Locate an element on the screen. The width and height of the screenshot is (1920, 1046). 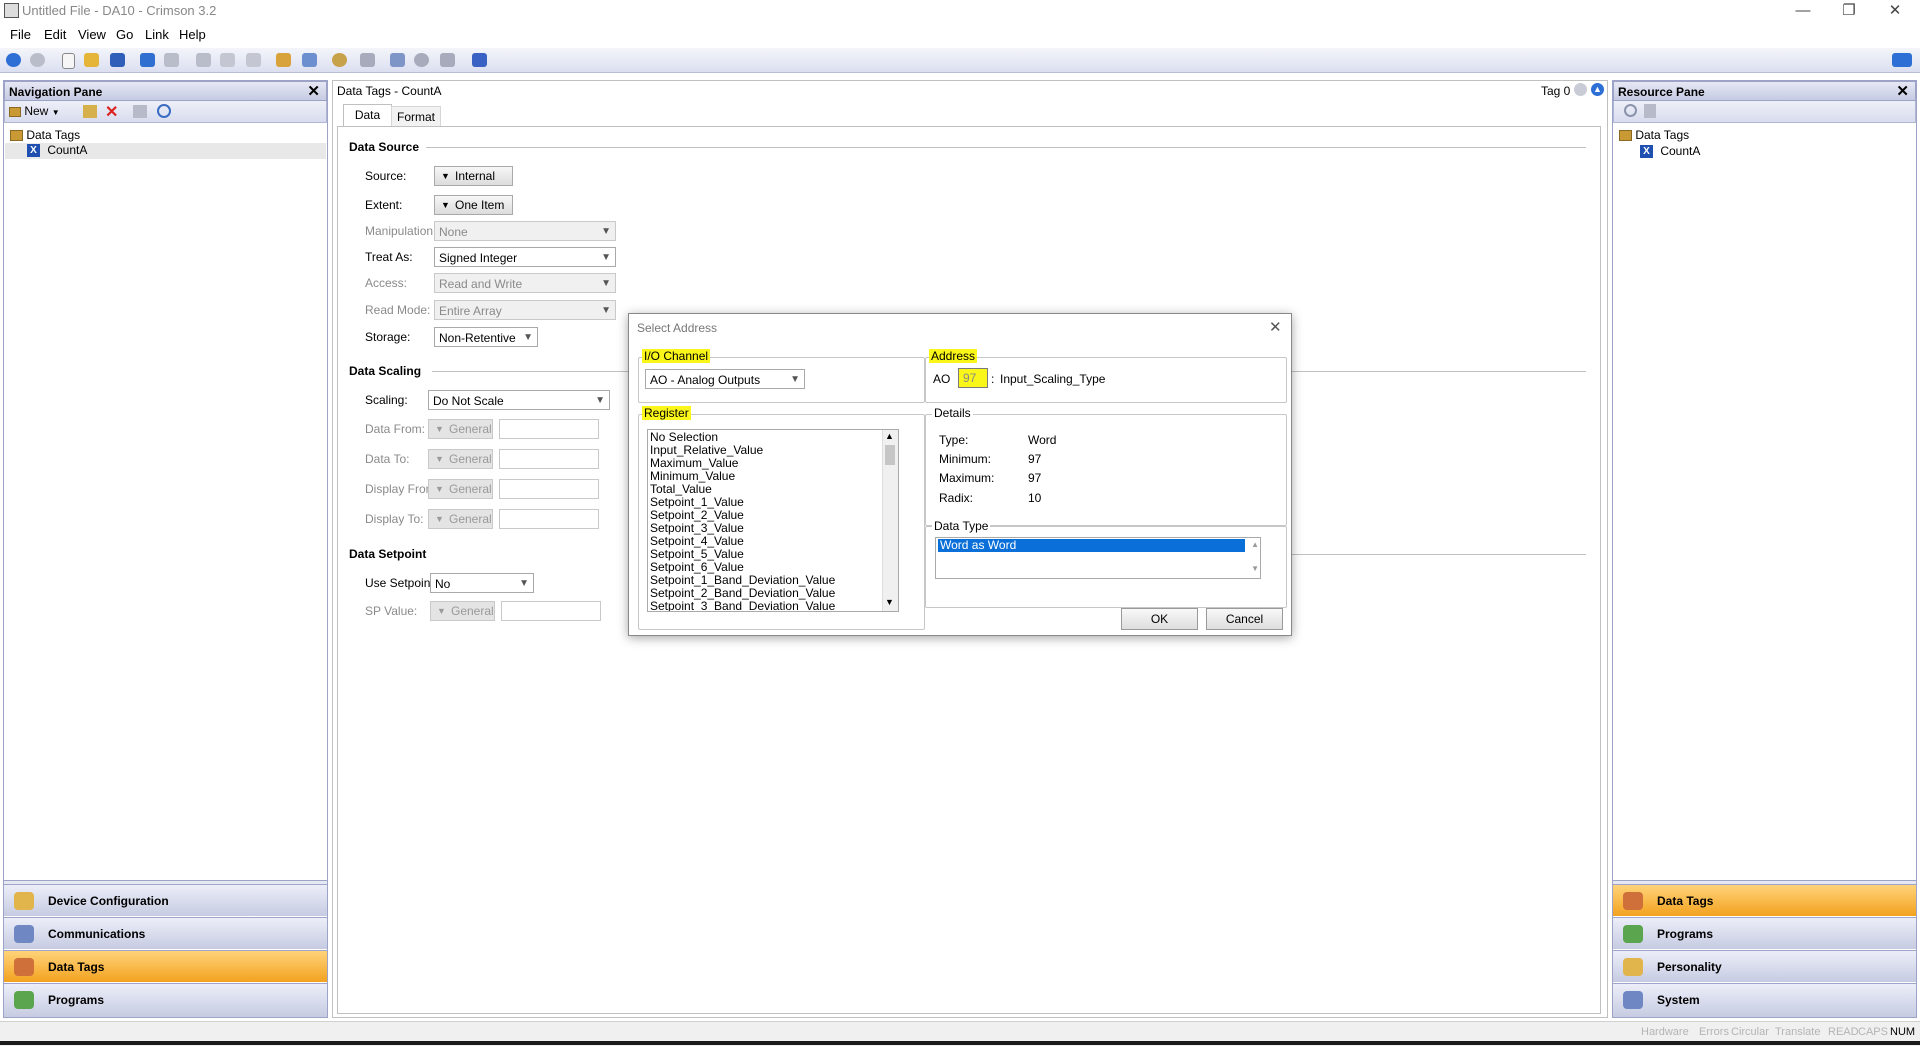
resource-system: System is located at coordinates (1764, 1000).